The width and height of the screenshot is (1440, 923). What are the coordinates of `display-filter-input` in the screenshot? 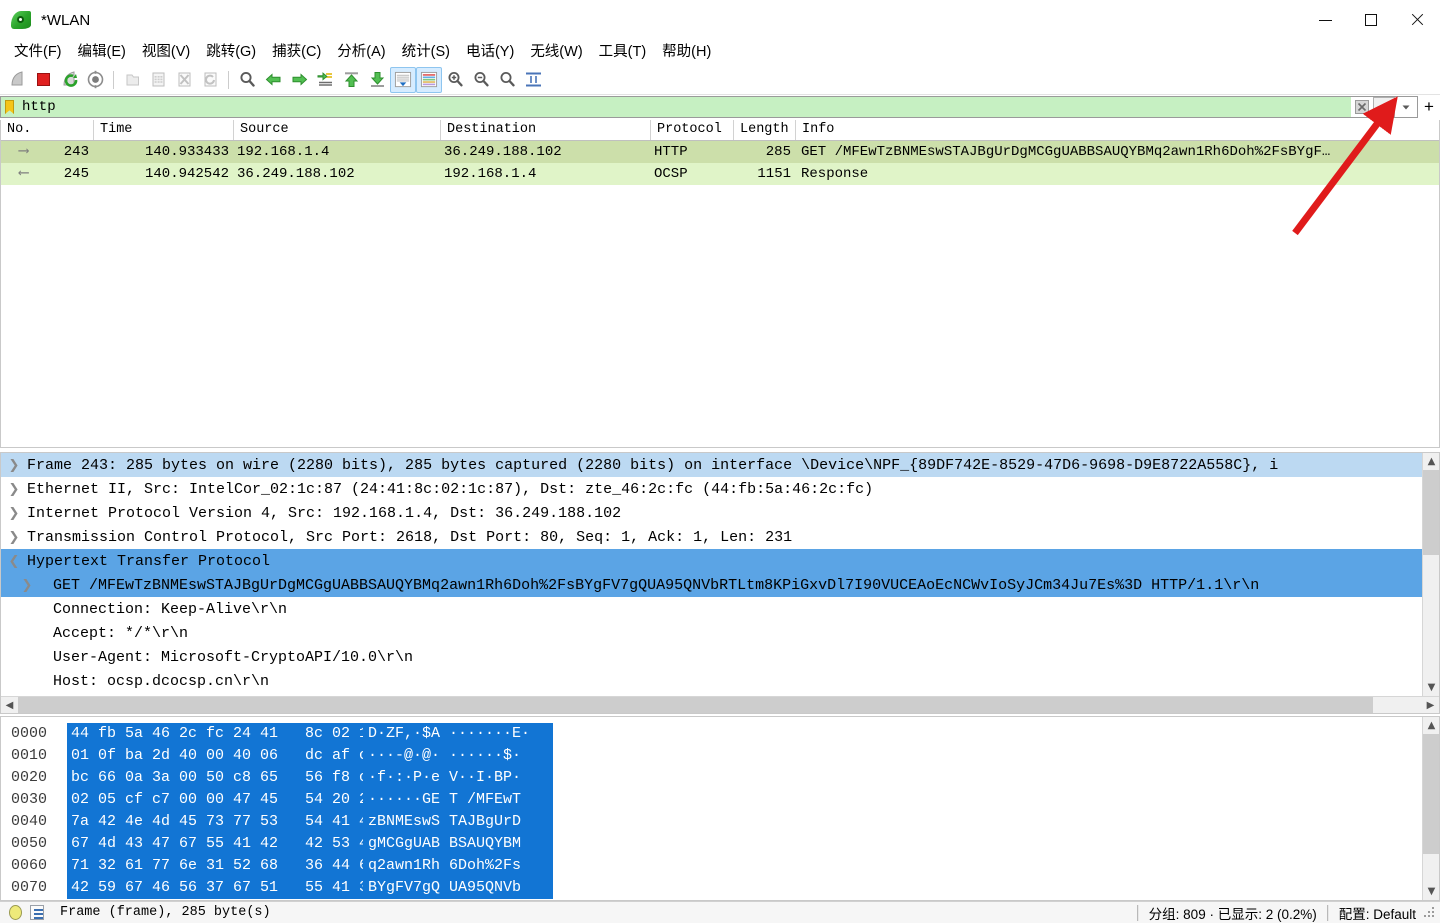 It's located at (684, 107).